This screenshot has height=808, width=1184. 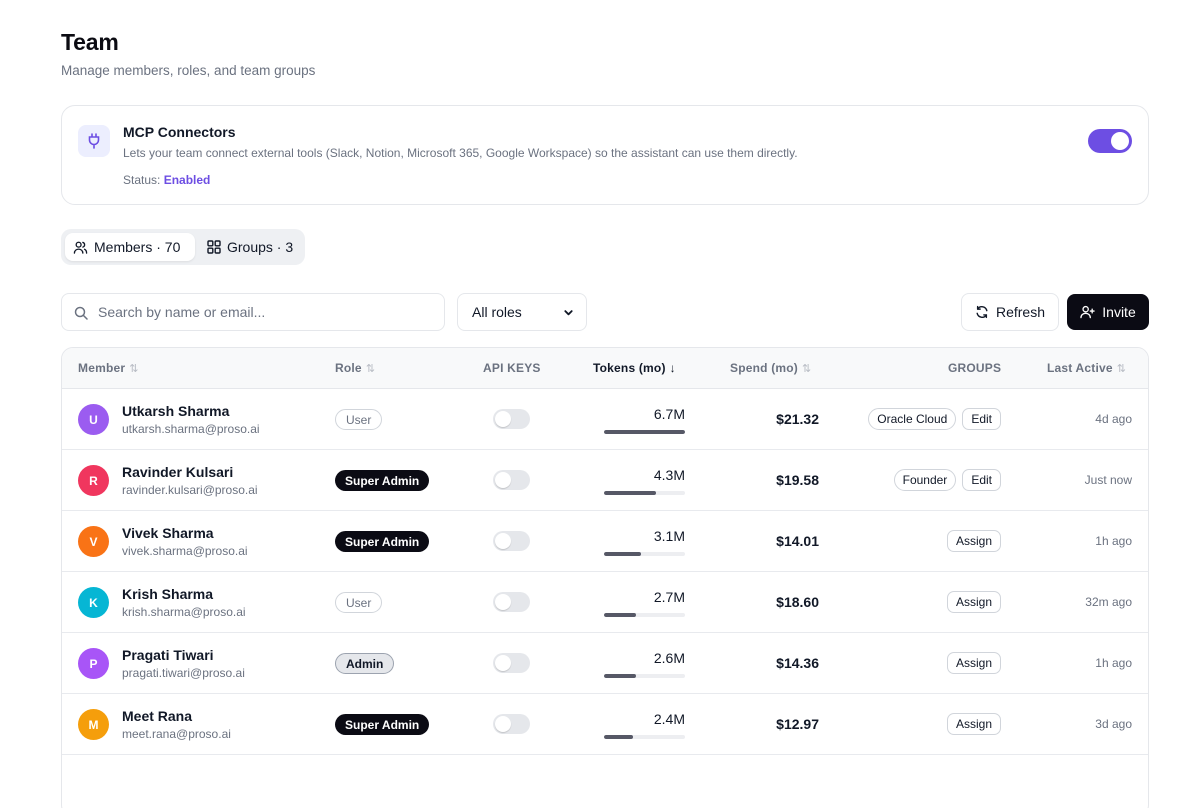 I want to click on avatar: M, so click(x=93, y=724).